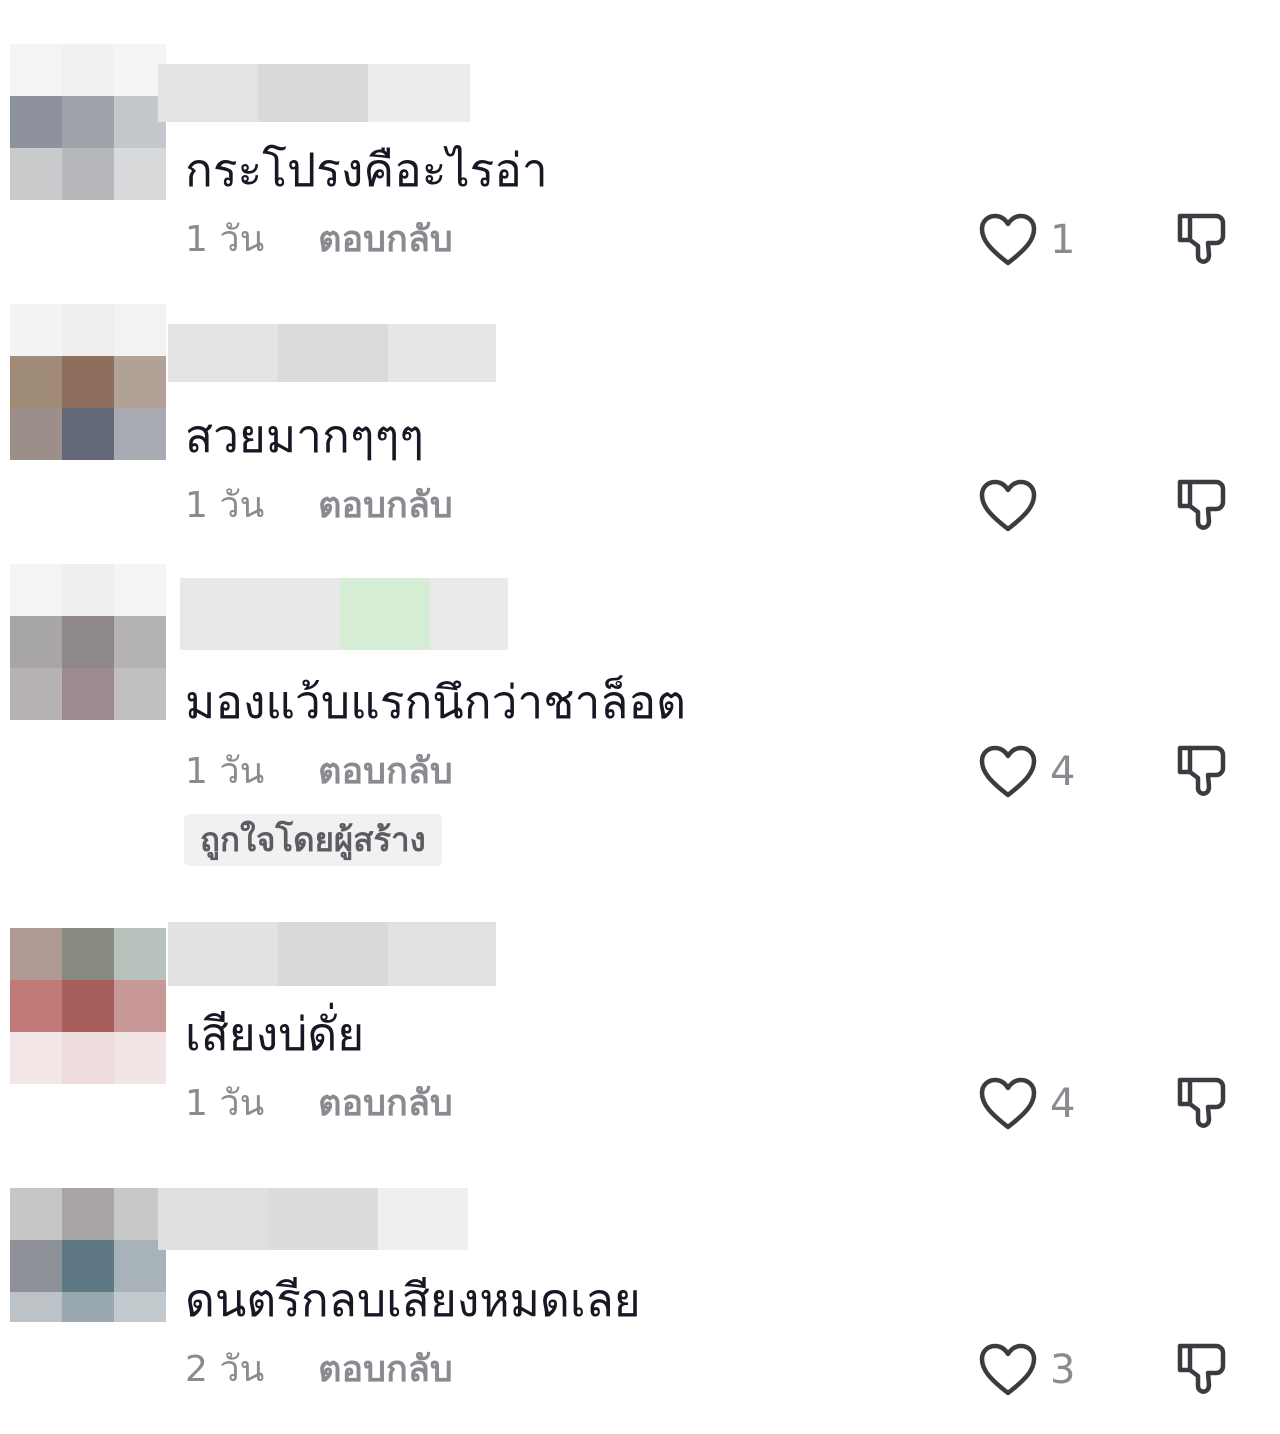 The height and width of the screenshot is (1434, 1280). I want to click on comment-text: เสียงบ่ดั่ย, so click(275, 1034).